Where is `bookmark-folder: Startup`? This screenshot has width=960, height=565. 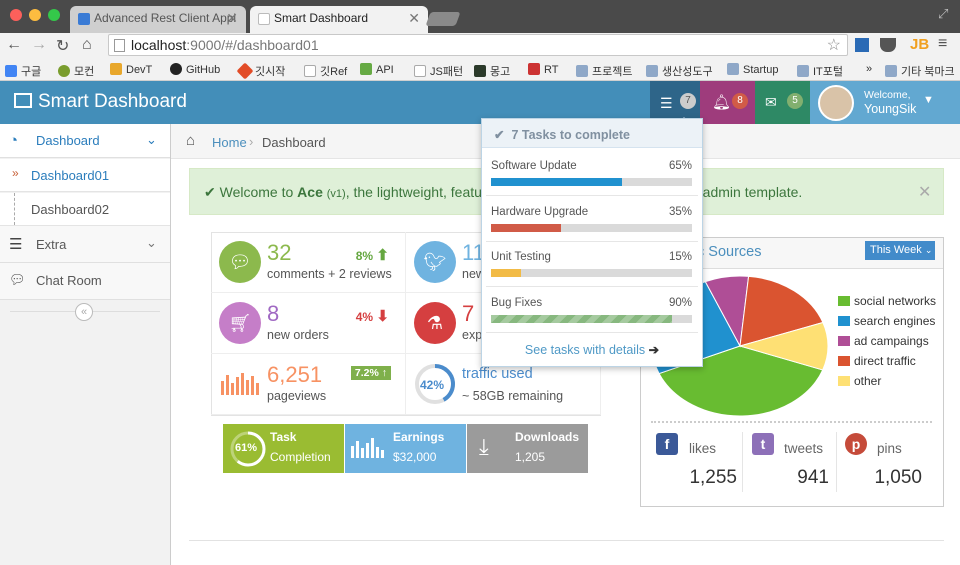
bookmark-folder: Startup is located at coordinates (760, 70).